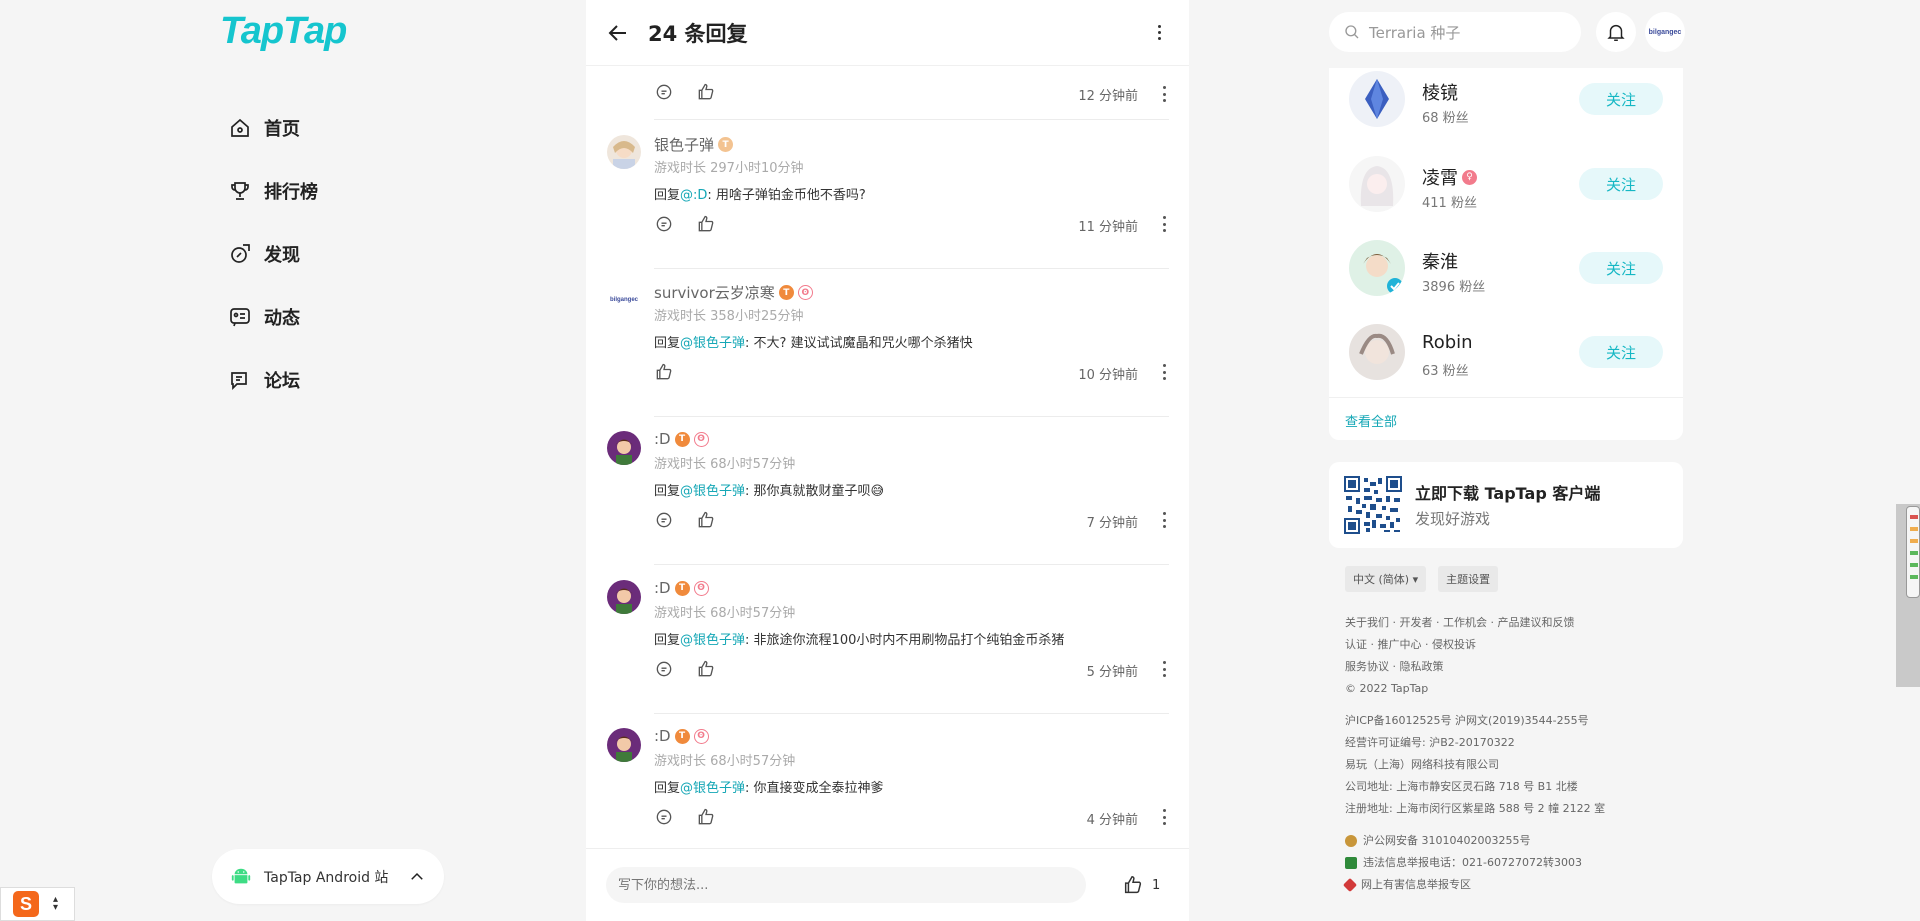  I want to click on forum-icon, so click(240, 380).